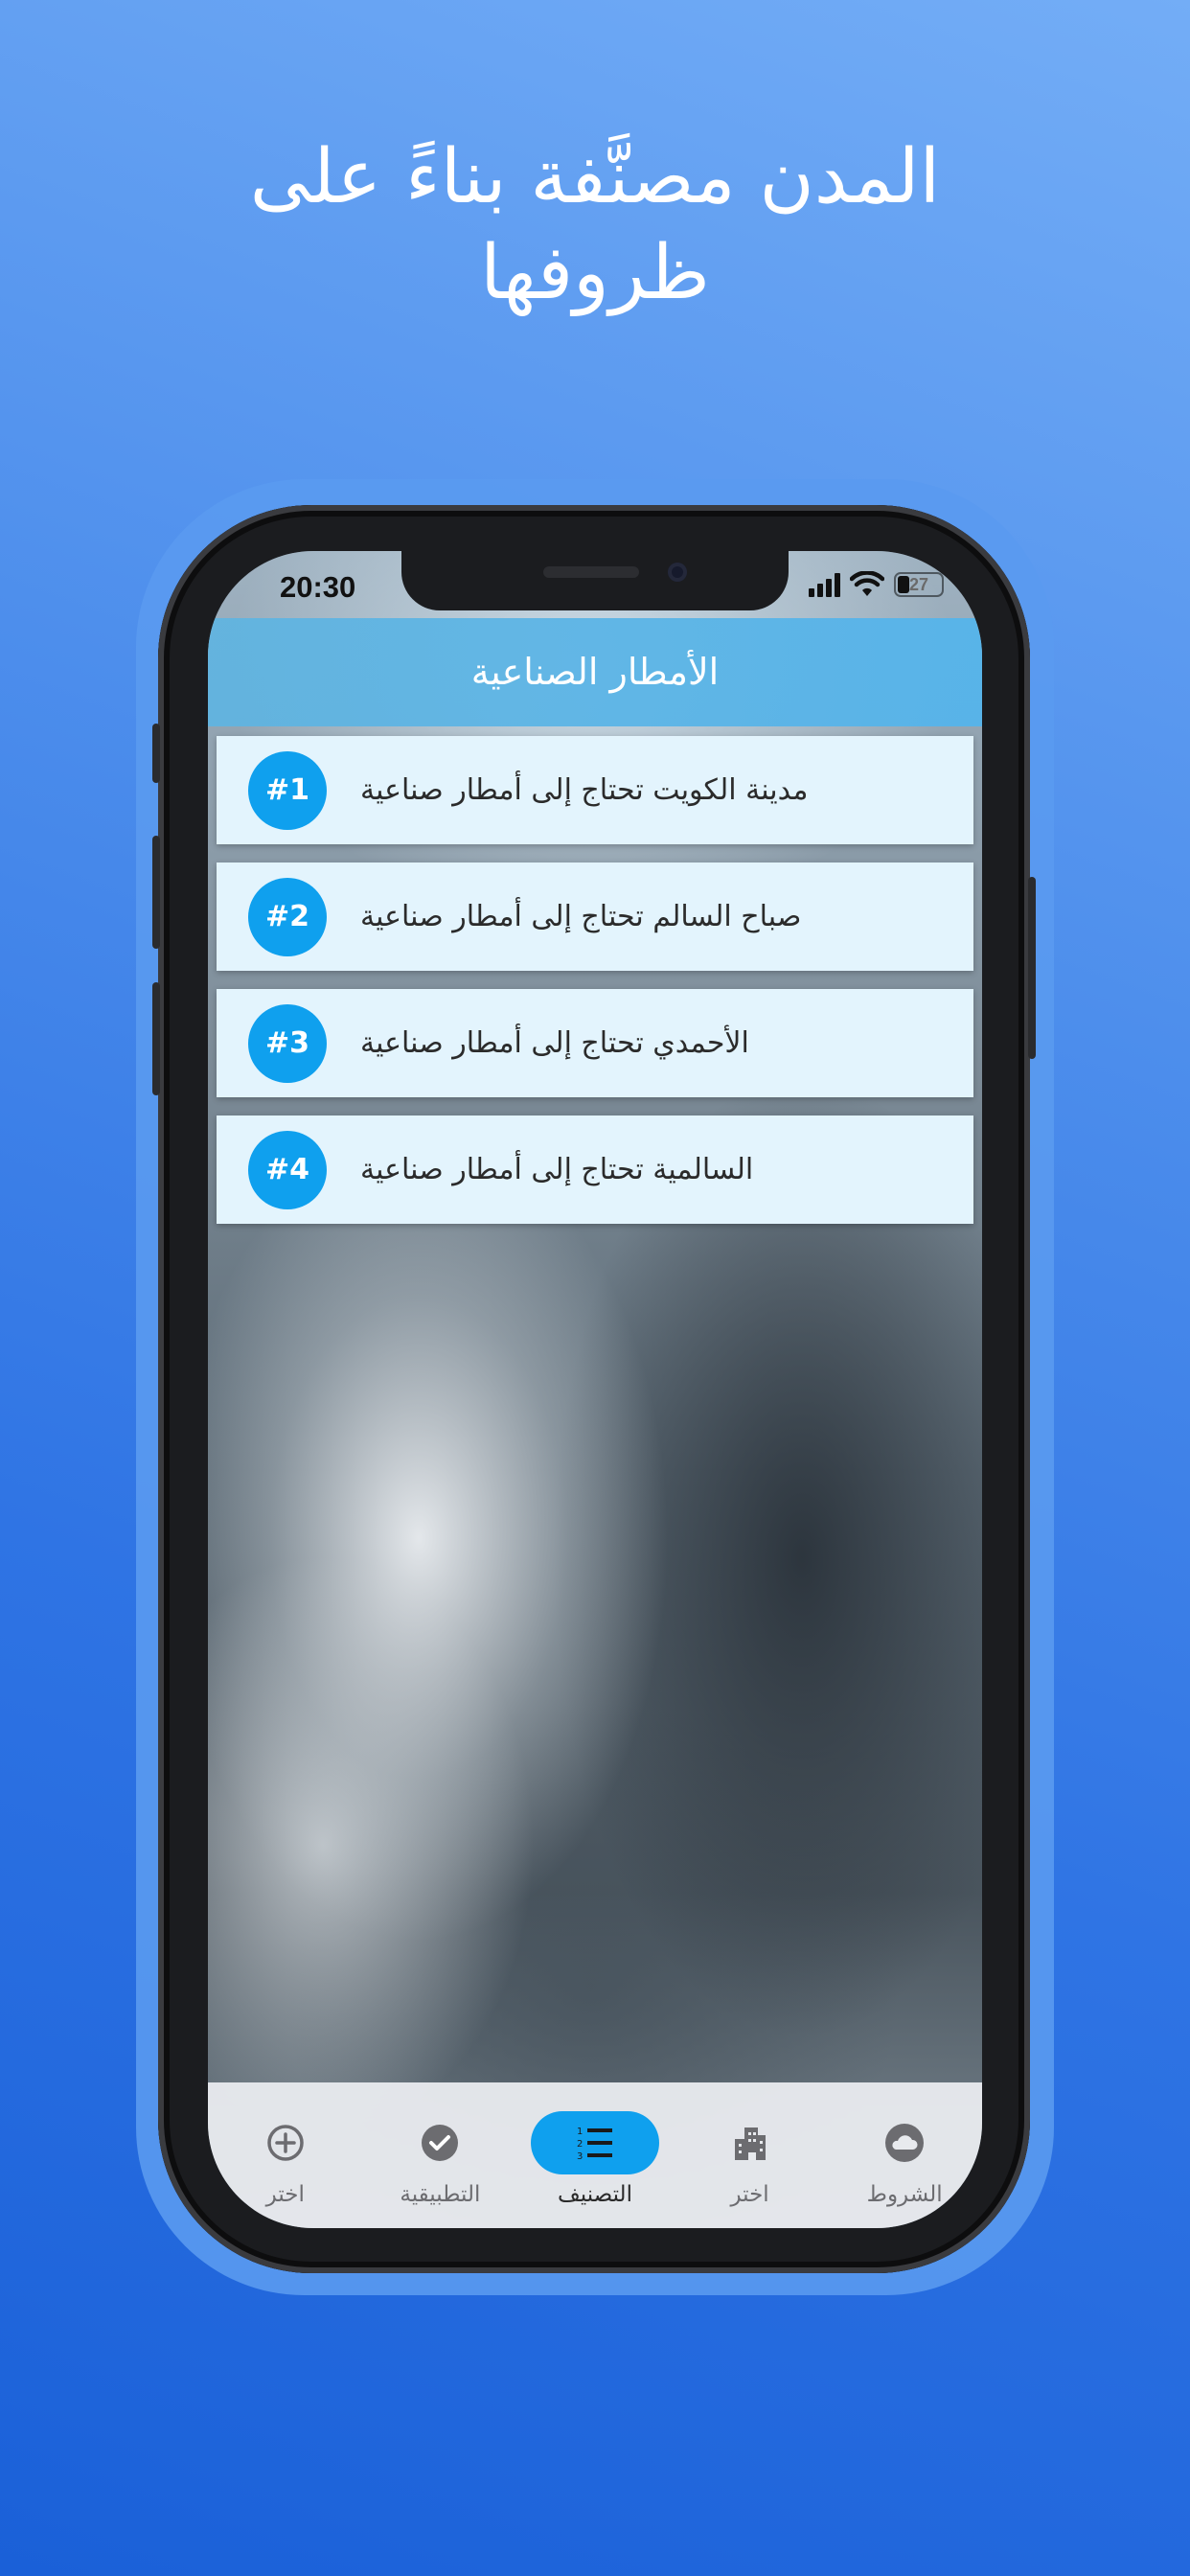 The image size is (1190, 2576). What do you see at coordinates (905, 2194) in the screenshot?
I see `tab-label: الشروط` at bounding box center [905, 2194].